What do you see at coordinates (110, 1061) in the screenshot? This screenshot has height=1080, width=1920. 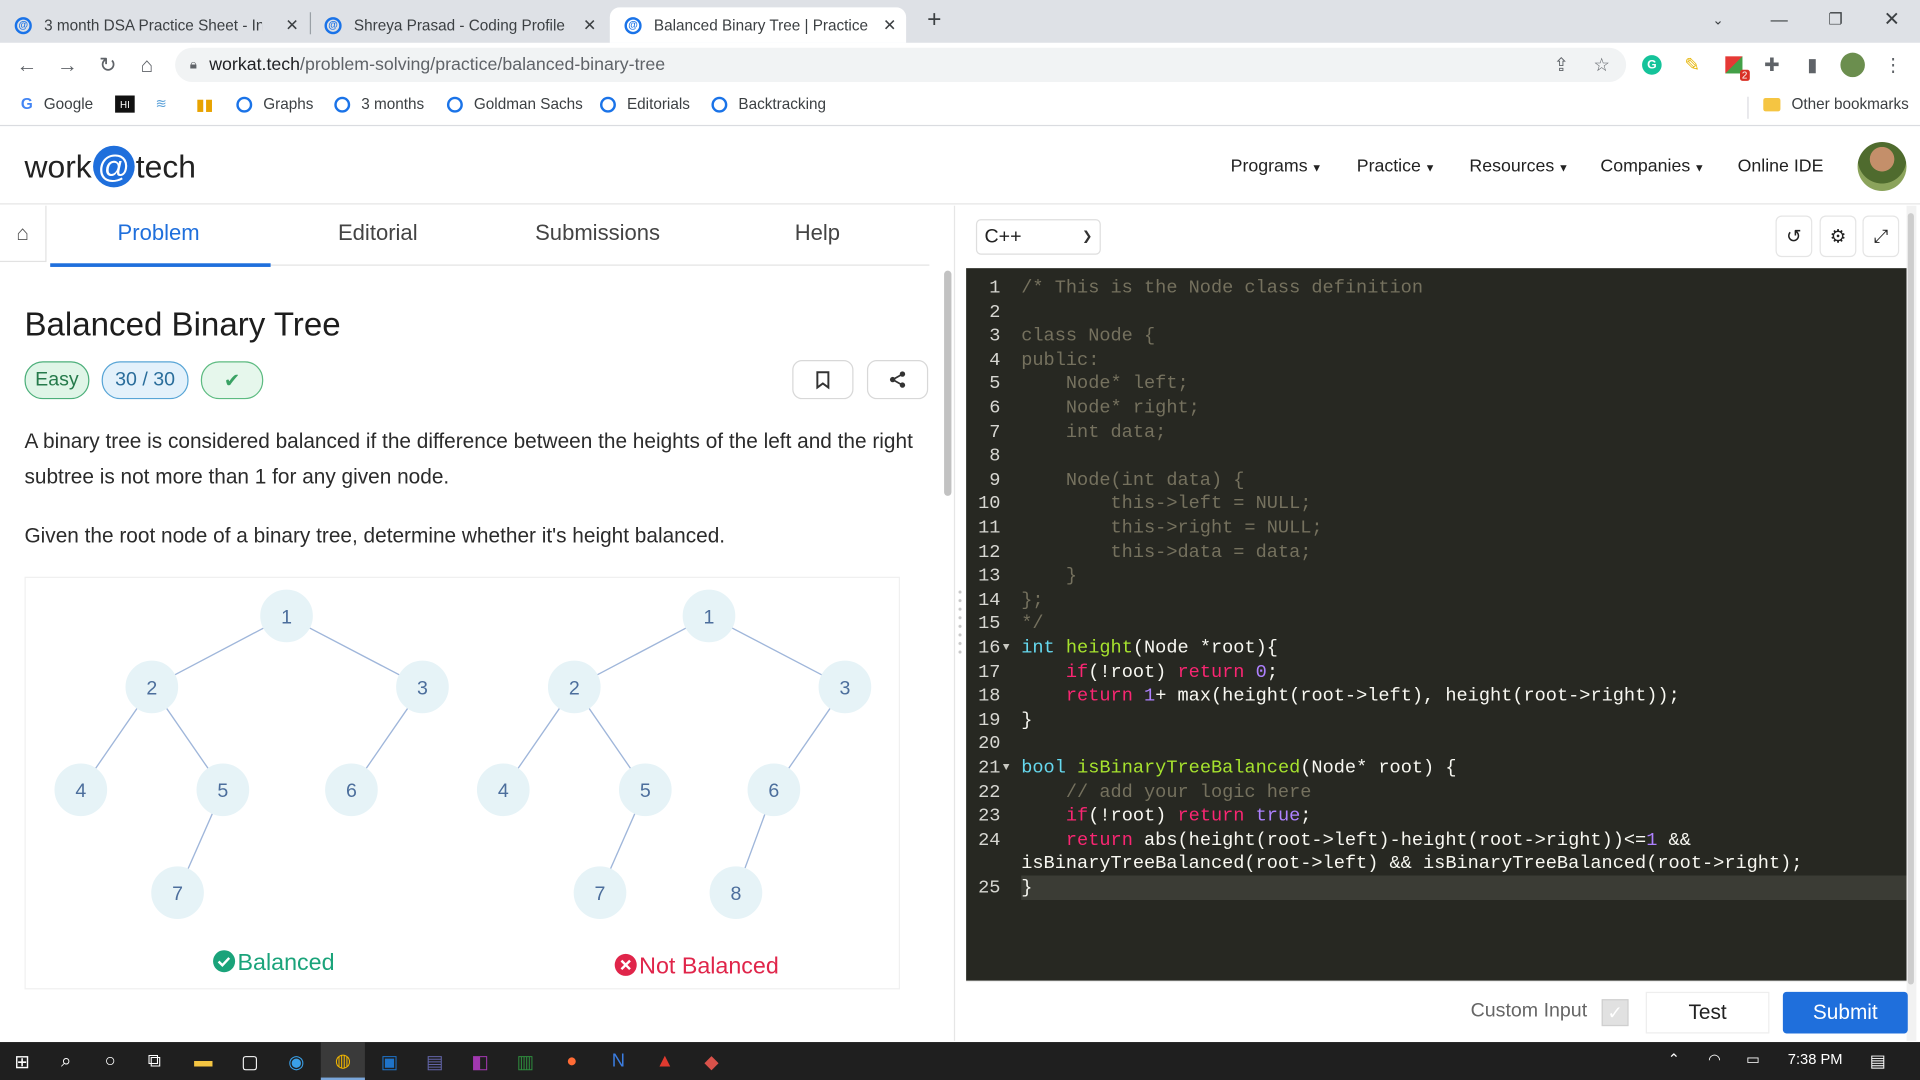 I see `cortana-icon: ○` at bounding box center [110, 1061].